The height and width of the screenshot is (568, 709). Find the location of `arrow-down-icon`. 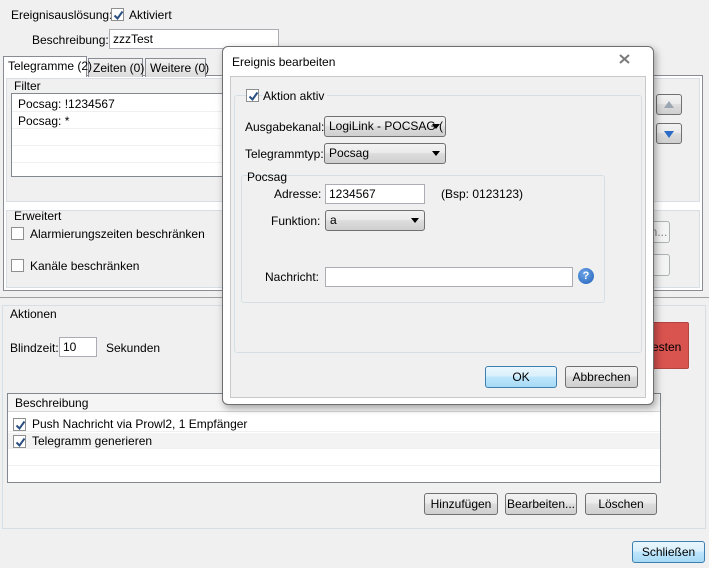

arrow-down-icon is located at coordinates (669, 134).